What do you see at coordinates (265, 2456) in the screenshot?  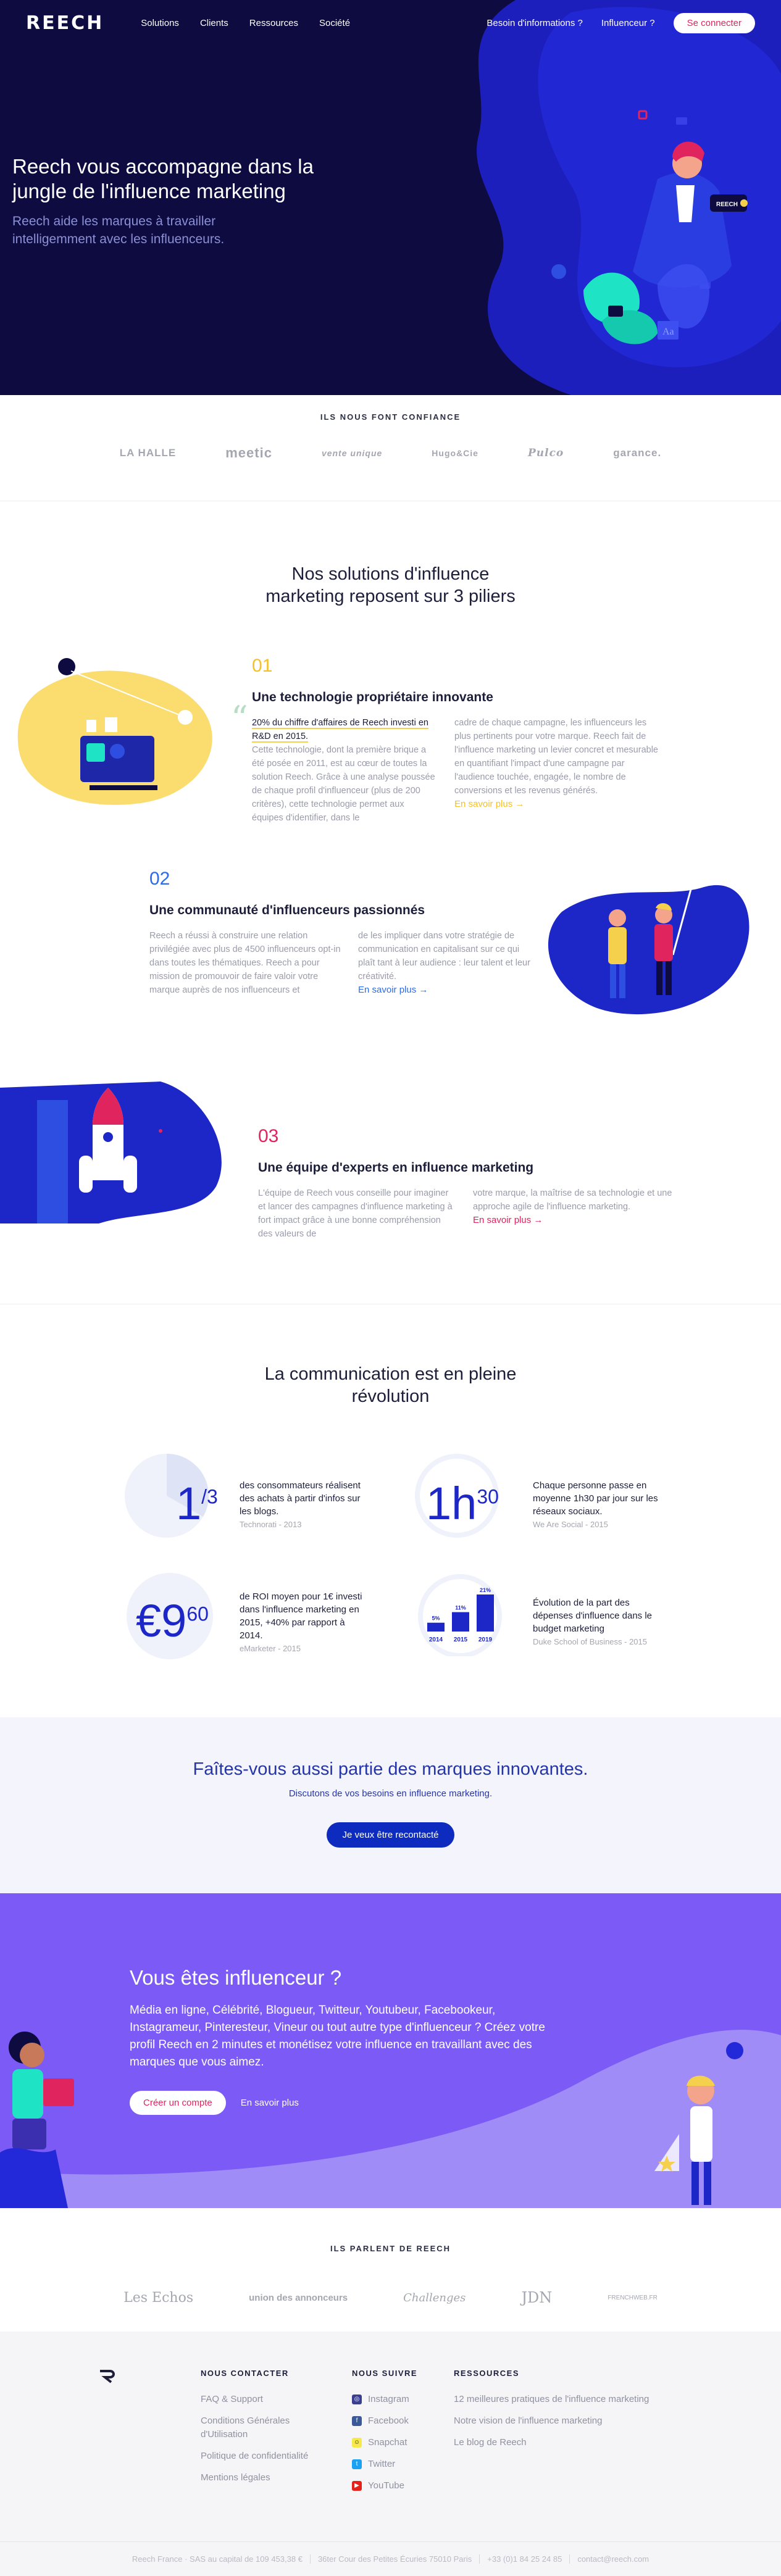 I see `footer-privacy-link: Politique de confidentialité` at bounding box center [265, 2456].